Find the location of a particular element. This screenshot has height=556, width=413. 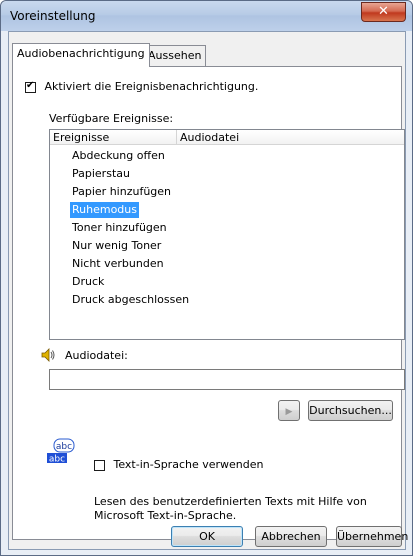

title-bar: Voreinstellung ✕ is located at coordinates (206, 16).